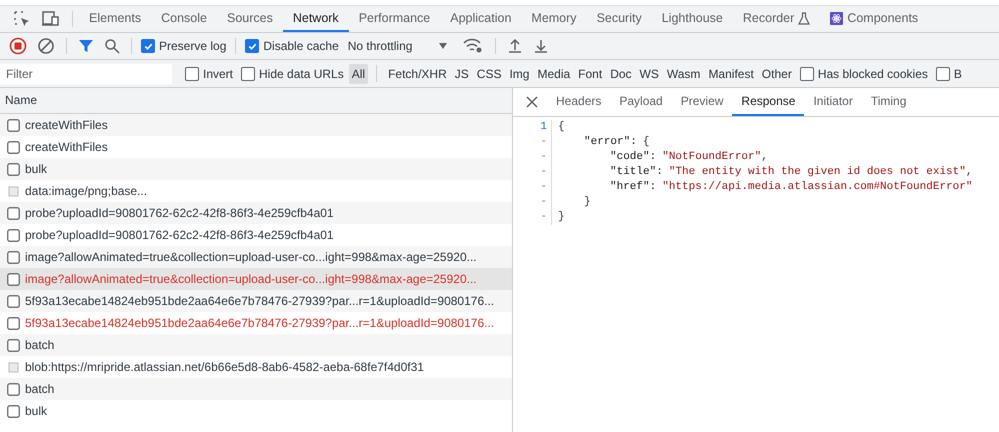 The height and width of the screenshot is (432, 999). I want to click on resource-type-button: CSS, so click(489, 74).